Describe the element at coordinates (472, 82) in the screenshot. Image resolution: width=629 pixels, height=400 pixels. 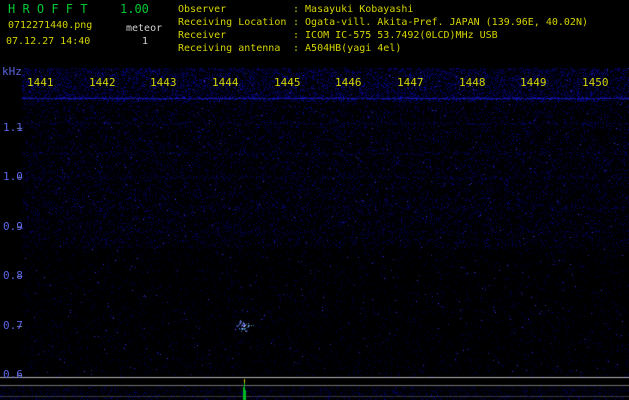
I see `time-tick-label: 1448` at that location.